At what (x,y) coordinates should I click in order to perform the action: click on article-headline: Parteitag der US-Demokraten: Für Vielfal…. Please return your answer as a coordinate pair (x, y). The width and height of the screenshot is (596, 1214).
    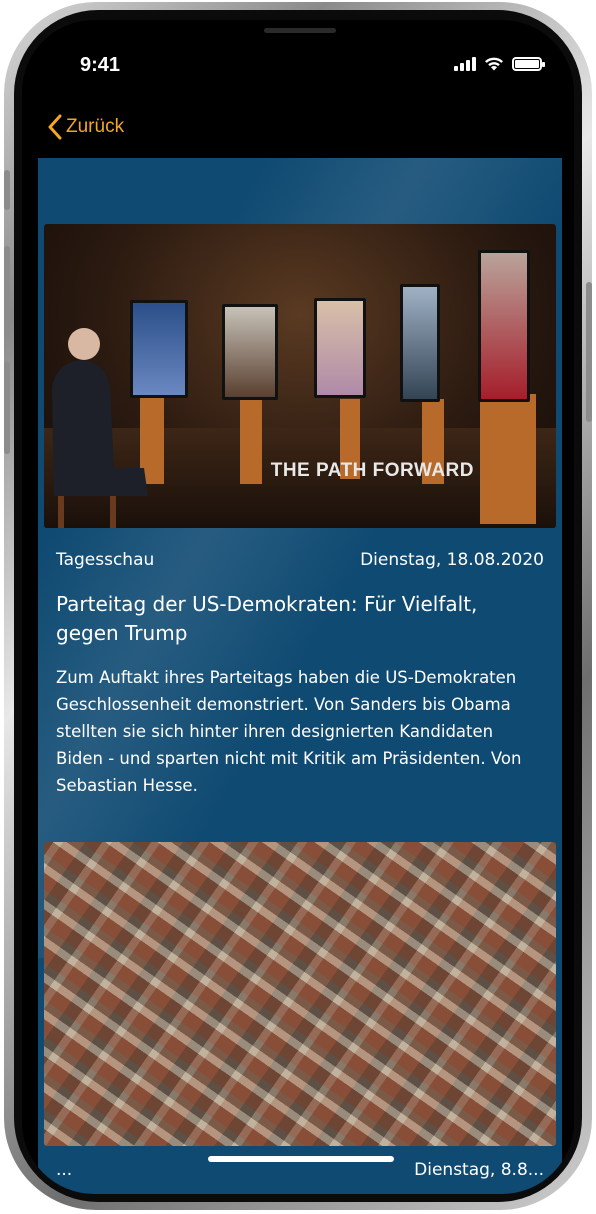
    Looking at the image, I should click on (267, 618).